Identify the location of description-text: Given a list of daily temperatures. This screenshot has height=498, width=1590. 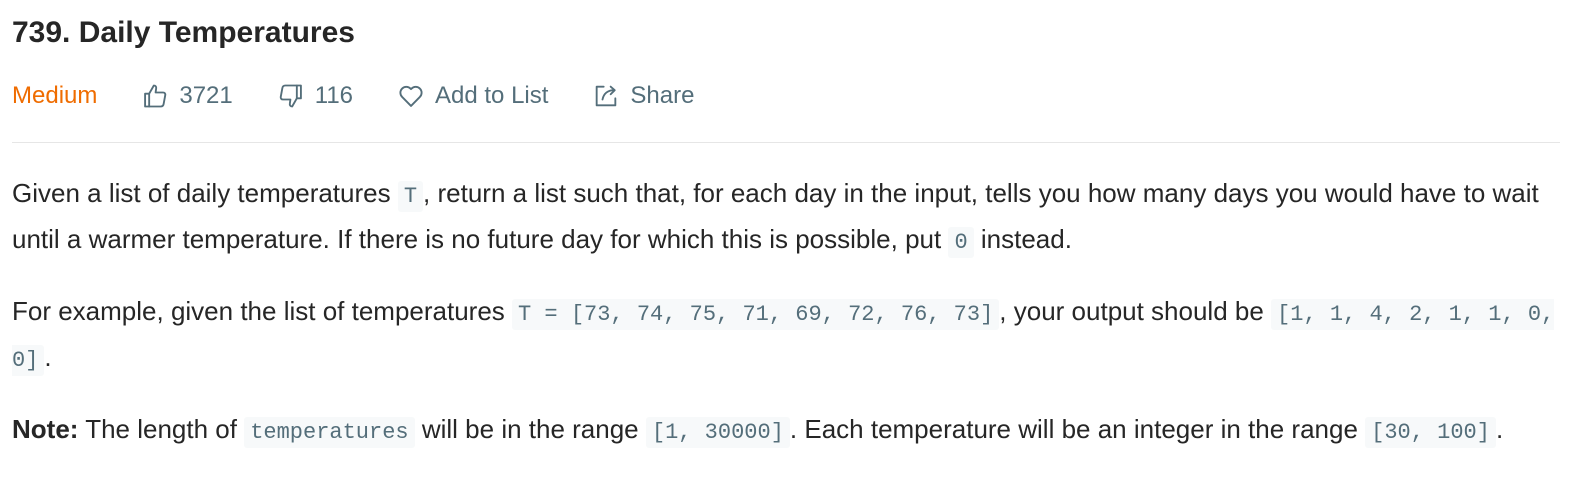
(205, 193).